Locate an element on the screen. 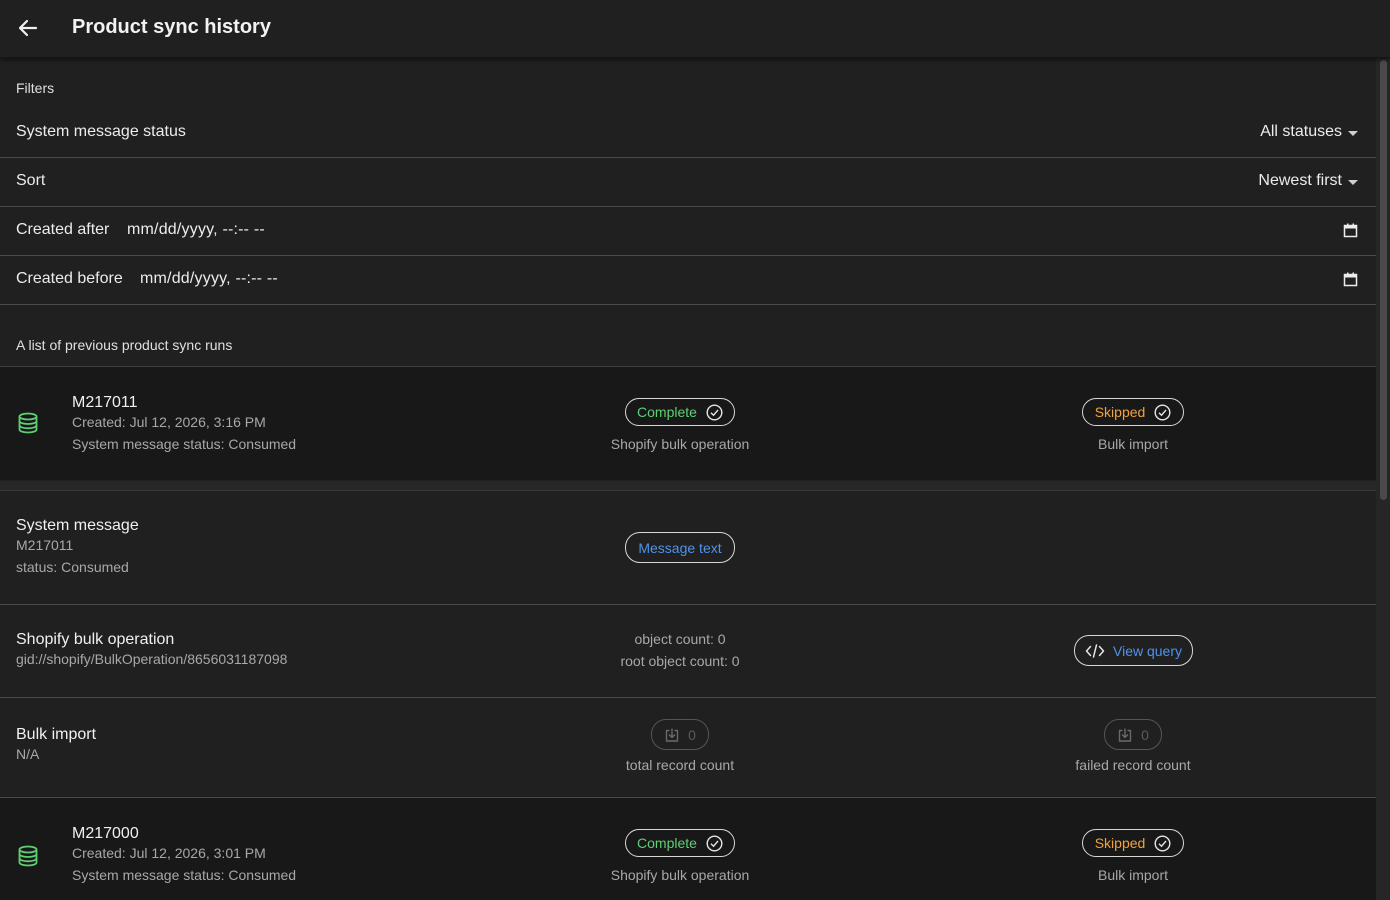  failed-record-count: 0 is located at coordinates (1145, 734).